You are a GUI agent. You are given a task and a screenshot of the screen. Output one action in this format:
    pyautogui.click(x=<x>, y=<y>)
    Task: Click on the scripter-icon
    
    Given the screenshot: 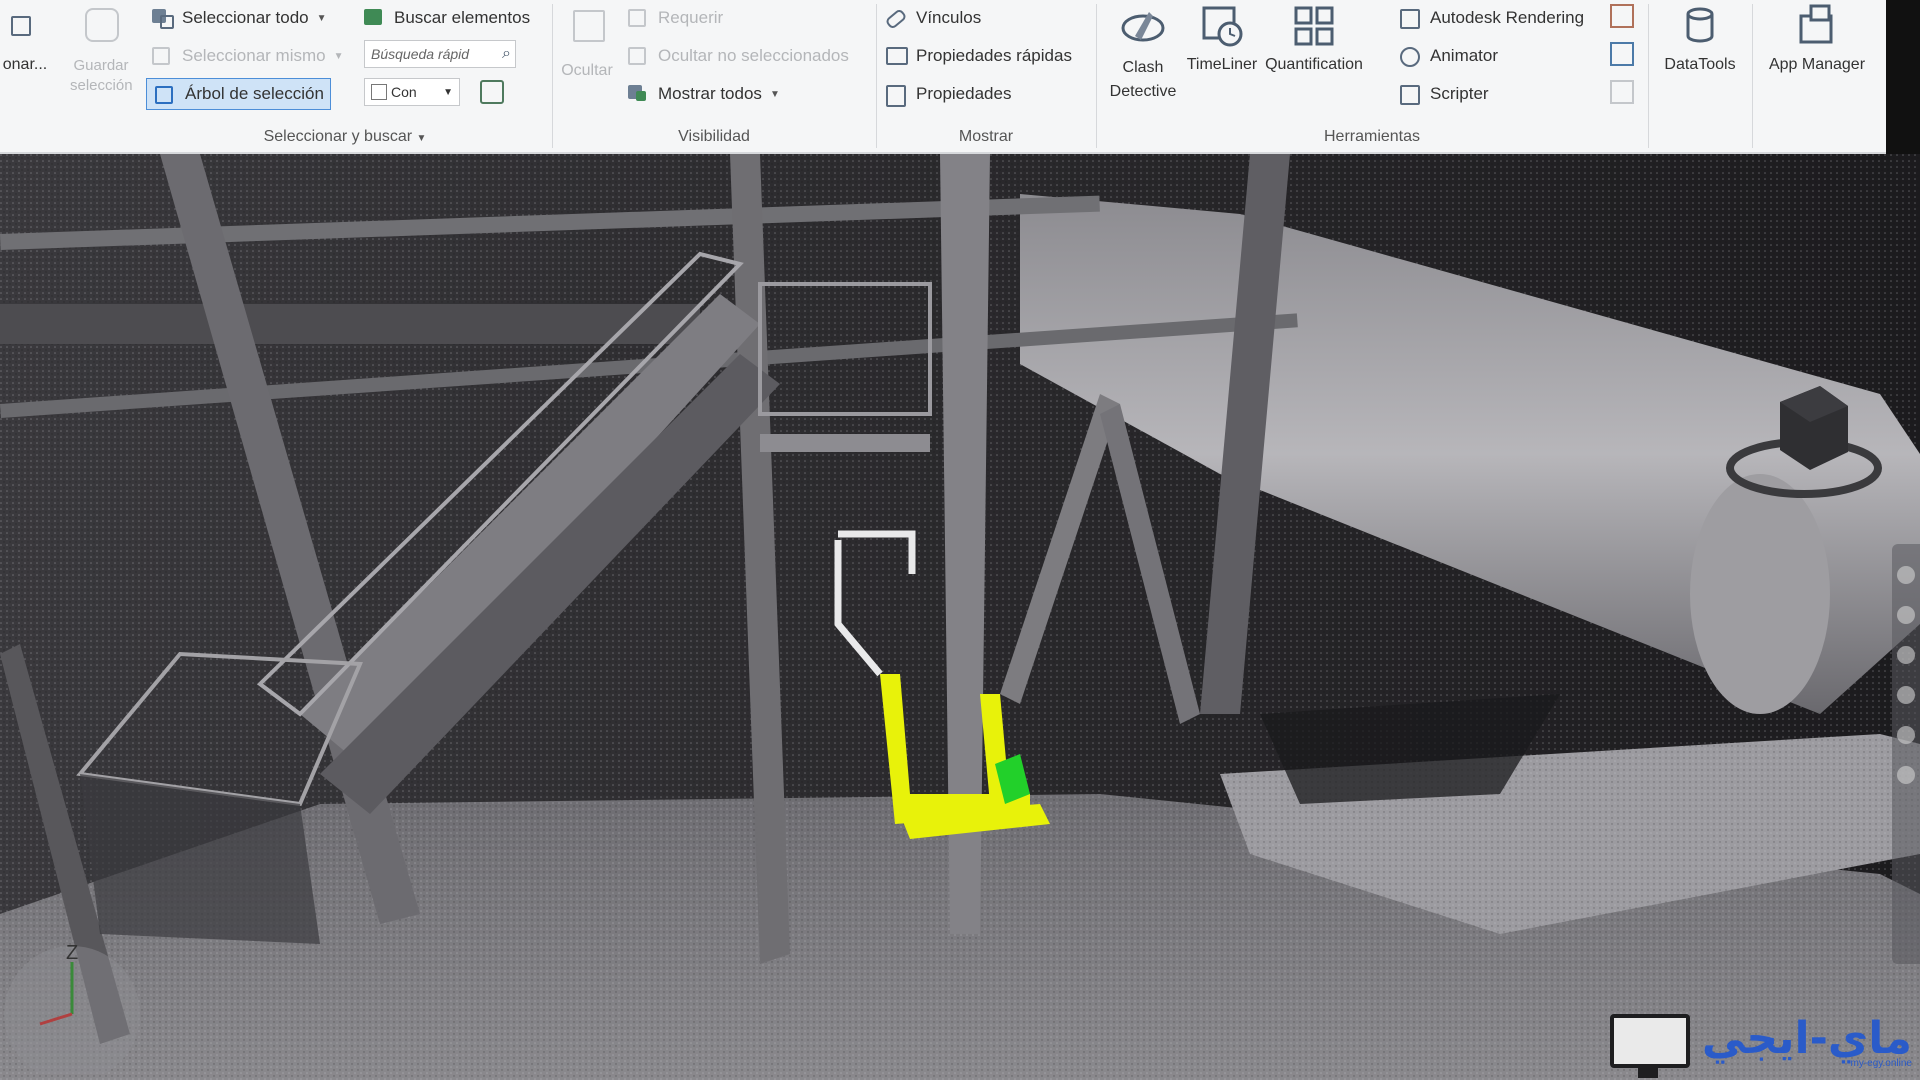 What is the action you would take?
    pyautogui.click(x=1410, y=94)
    